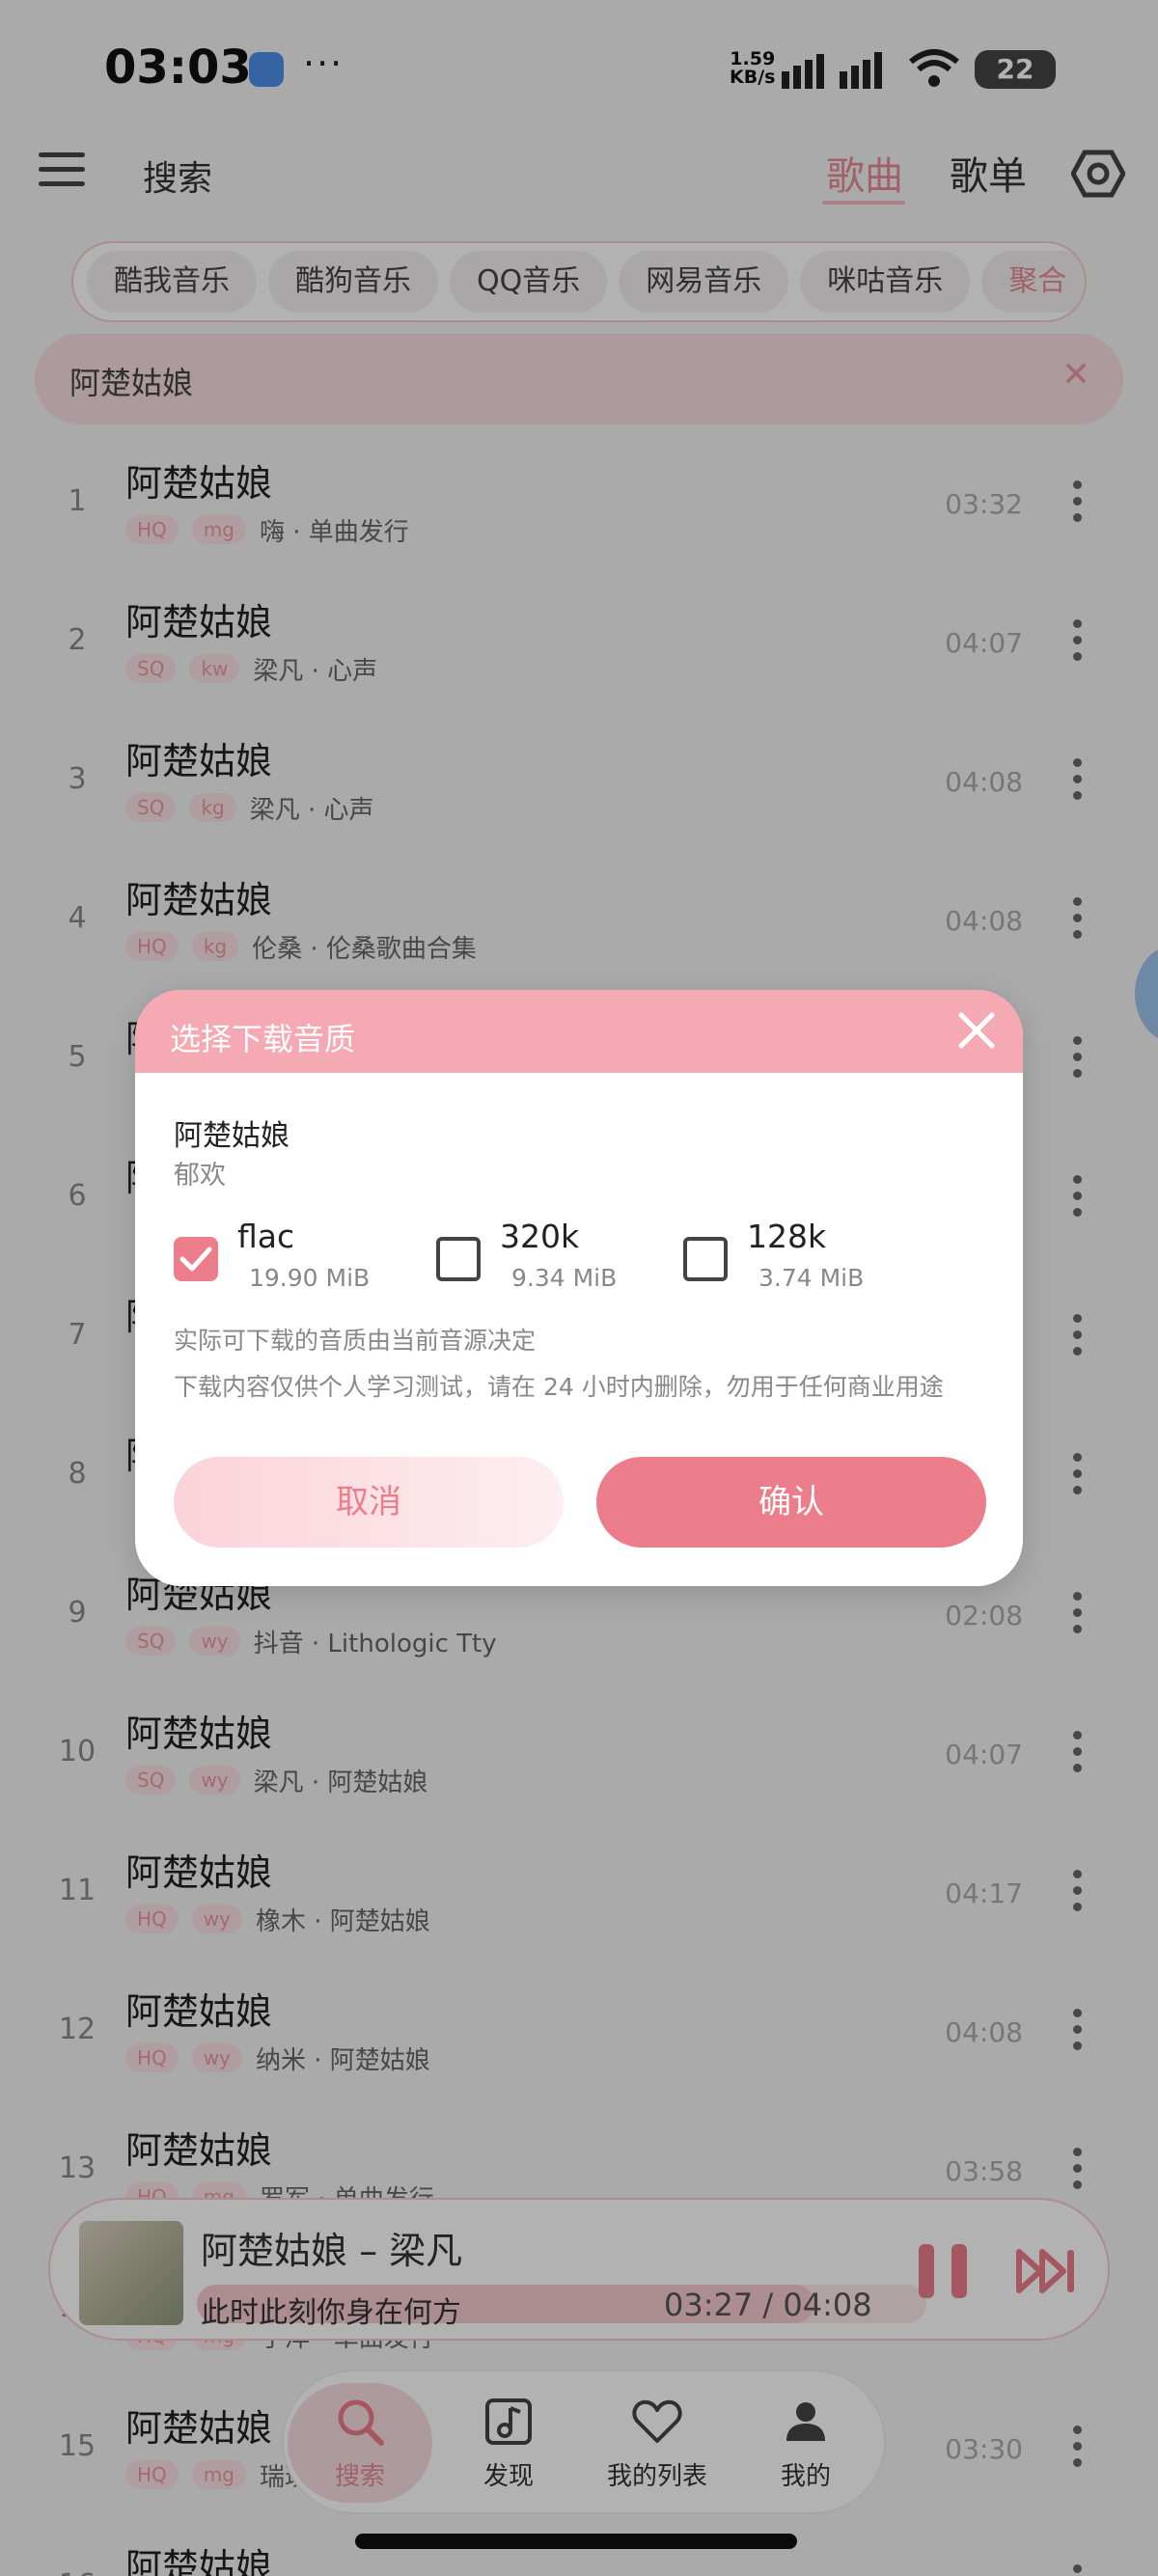 The height and width of the screenshot is (2576, 1158). What do you see at coordinates (791, 1502) in the screenshot?
I see `confirm-button: 确认` at bounding box center [791, 1502].